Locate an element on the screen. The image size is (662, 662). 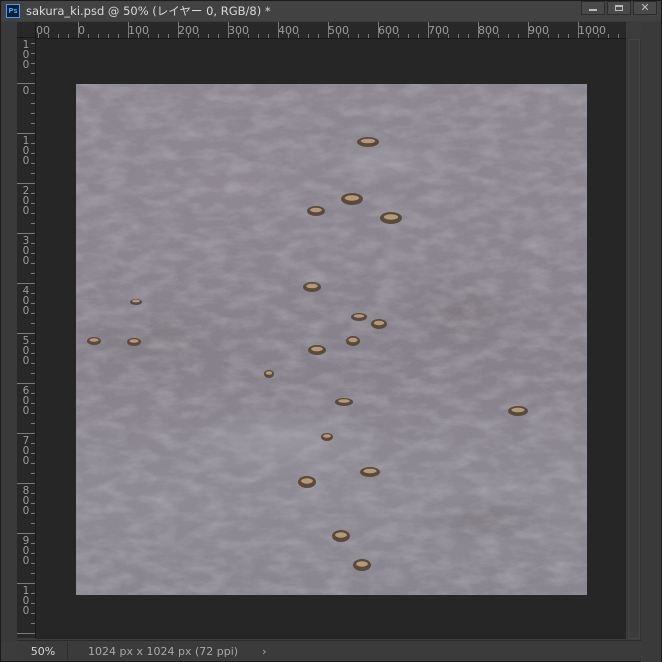
ruler-label: 600 is located at coordinates (26, 401).